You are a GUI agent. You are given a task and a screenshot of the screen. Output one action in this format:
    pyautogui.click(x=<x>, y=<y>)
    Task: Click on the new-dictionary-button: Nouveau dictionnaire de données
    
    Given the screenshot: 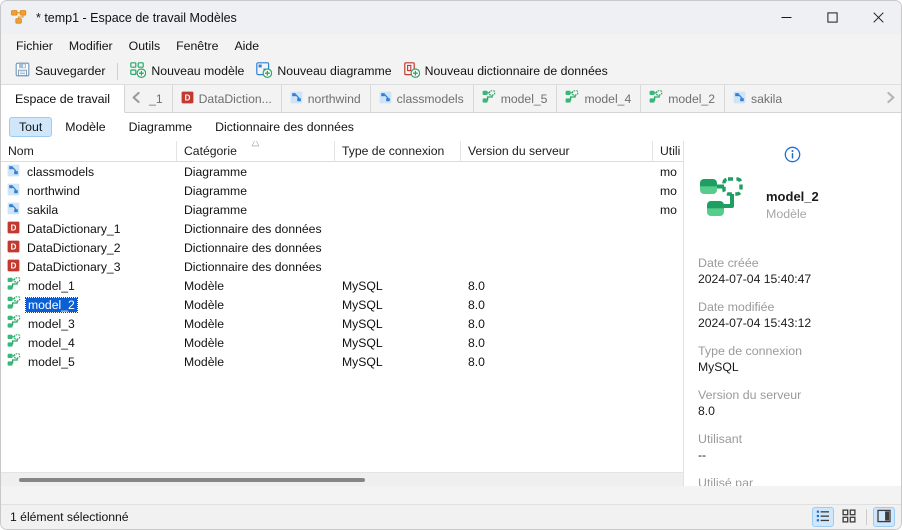 What is the action you would take?
    pyautogui.click(x=506, y=71)
    